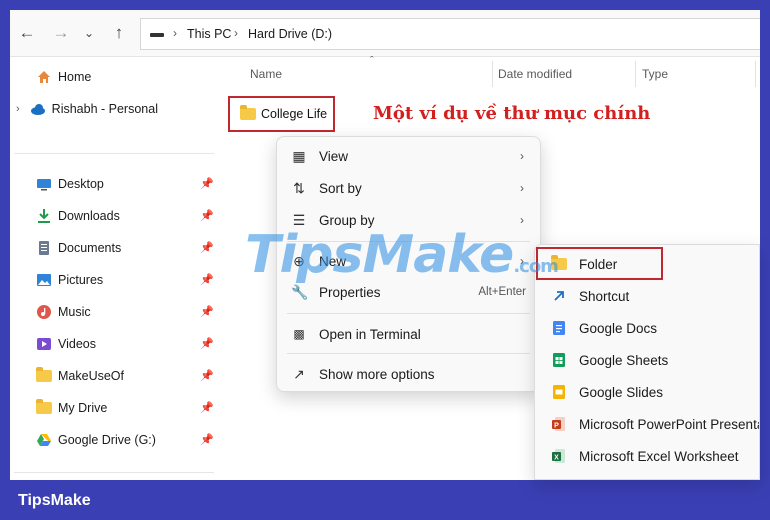  What do you see at coordinates (81, 184) in the screenshot?
I see `sidebar-item-label: Desktop` at bounding box center [81, 184].